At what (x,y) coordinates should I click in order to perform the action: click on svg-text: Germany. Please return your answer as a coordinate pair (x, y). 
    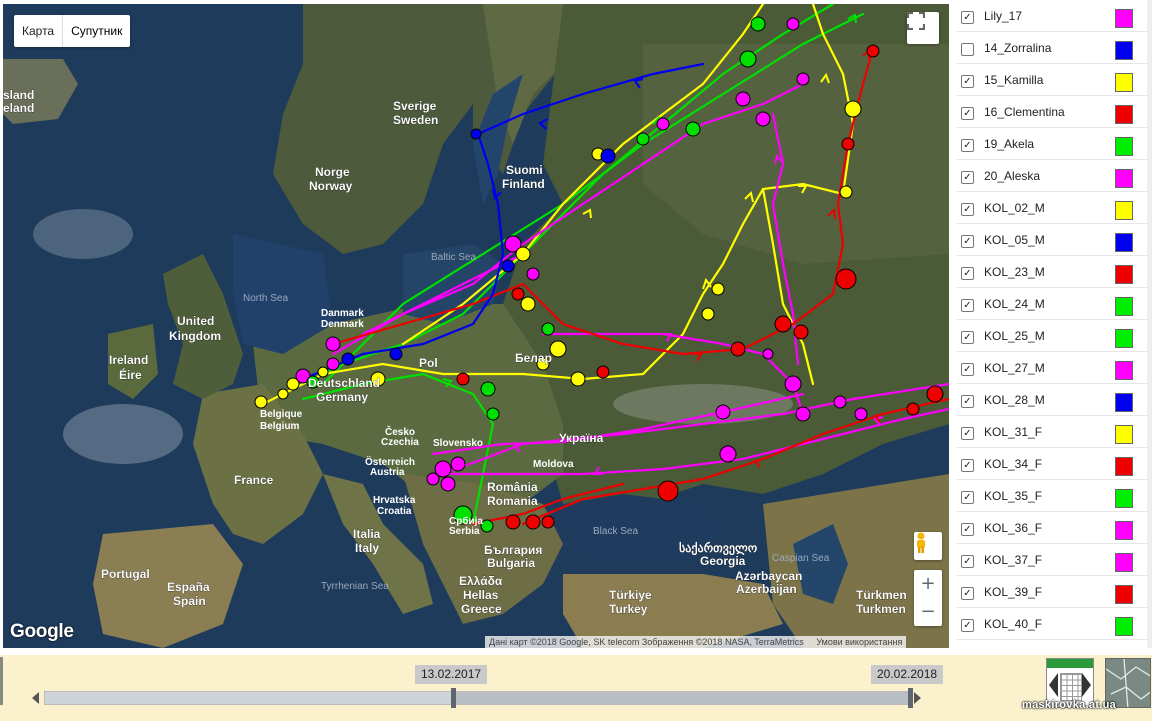
    Looking at the image, I should click on (342, 397).